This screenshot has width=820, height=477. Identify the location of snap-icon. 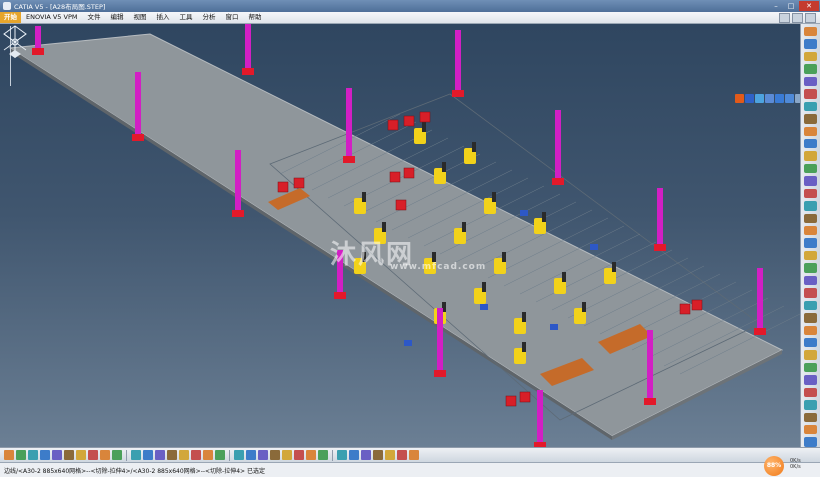
(810, 94).